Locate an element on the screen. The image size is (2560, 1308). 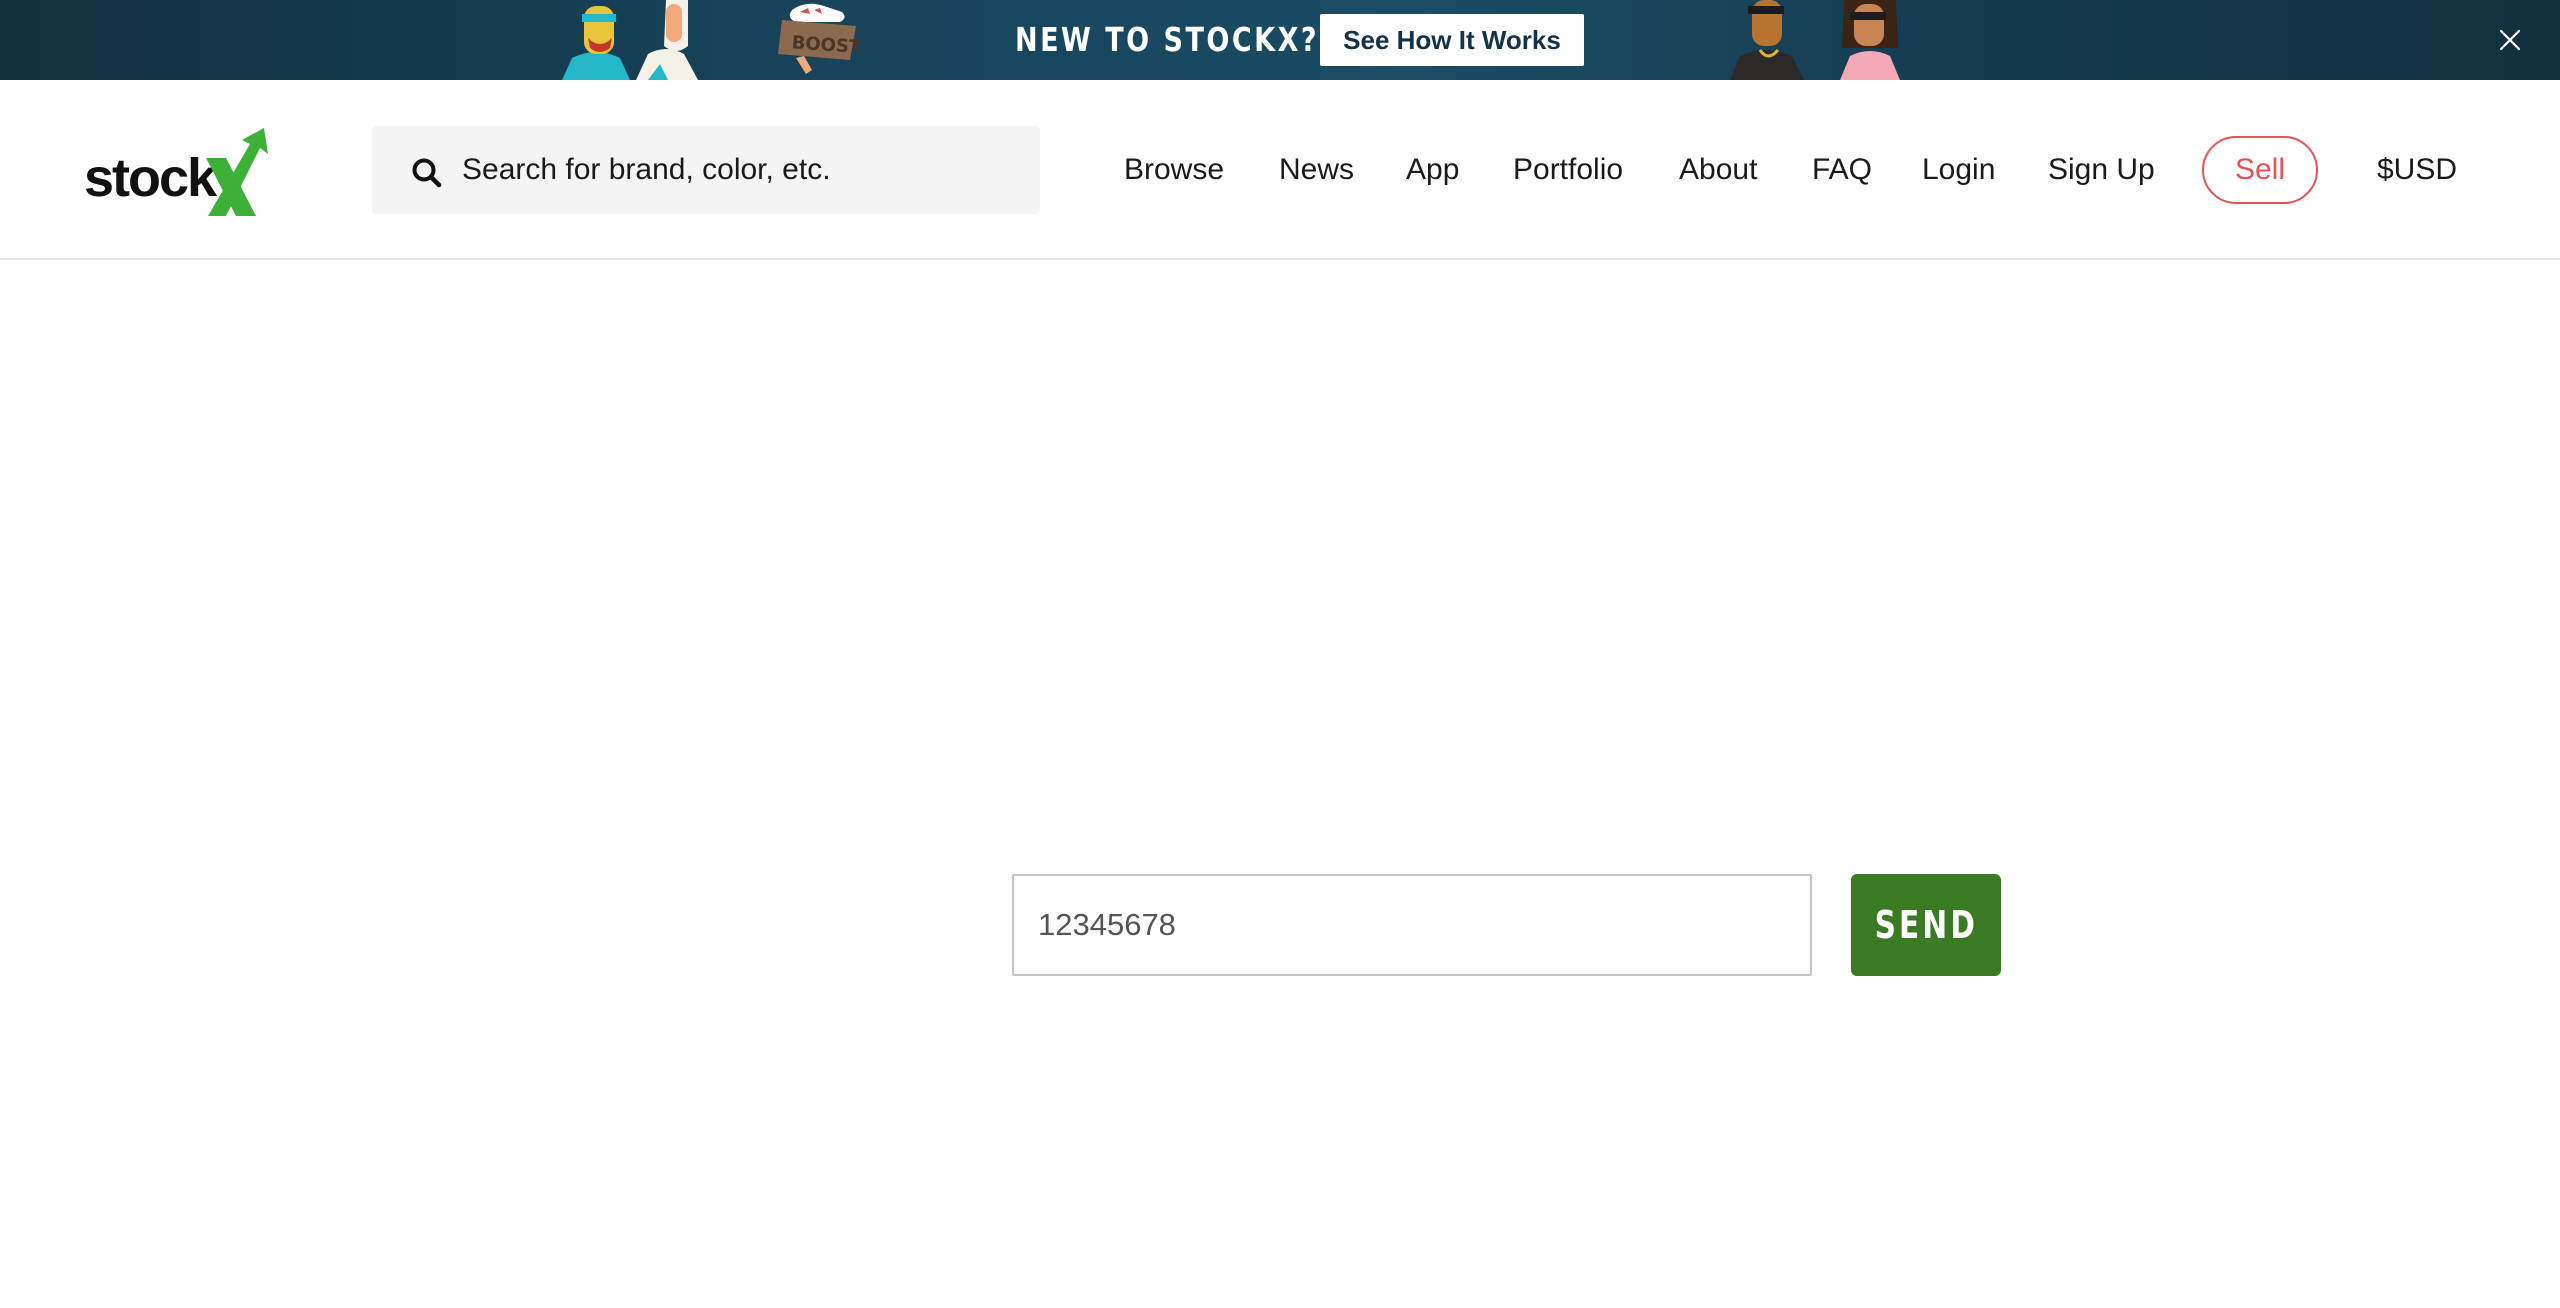
search-bar is located at coordinates (706, 170).